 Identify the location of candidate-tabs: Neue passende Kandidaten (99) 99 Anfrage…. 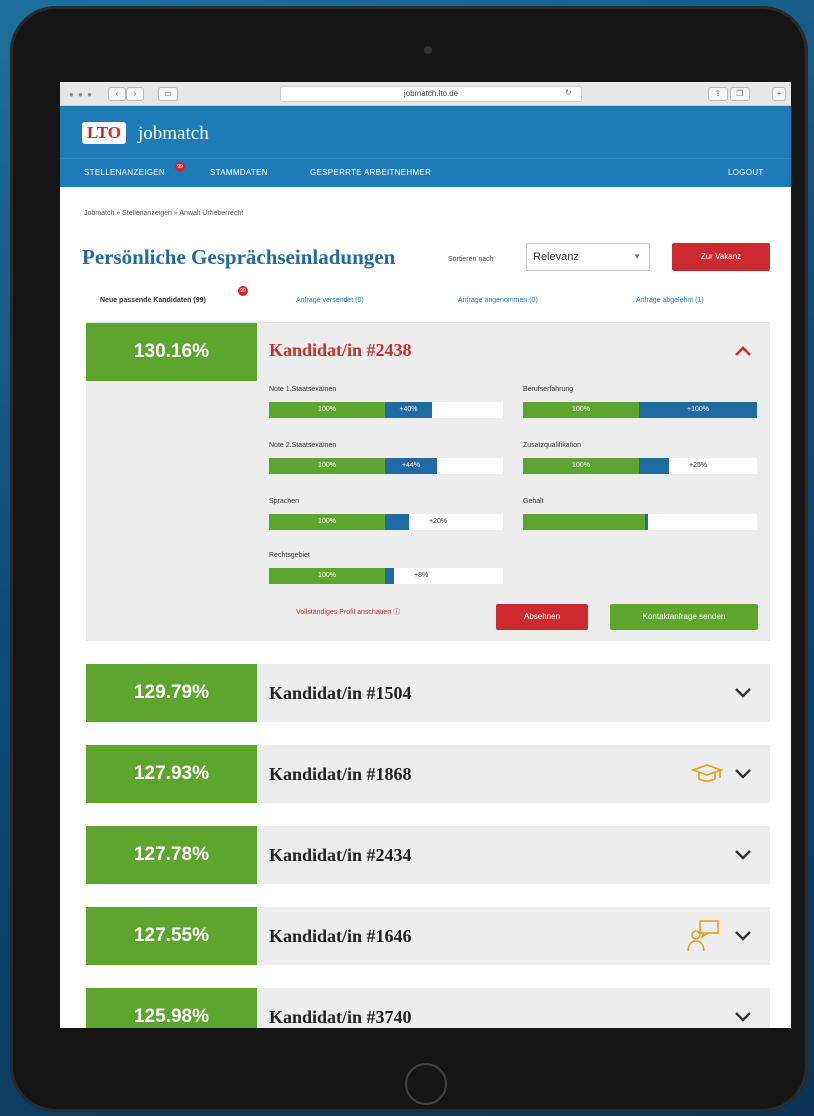
(428, 302).